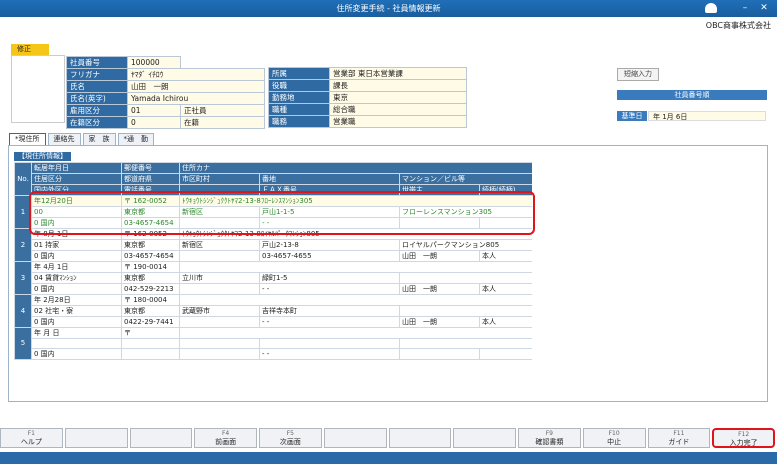  What do you see at coordinates (150, 322) in the screenshot?
I see `table-cell: 0422-29-7441` at bounding box center [150, 322].